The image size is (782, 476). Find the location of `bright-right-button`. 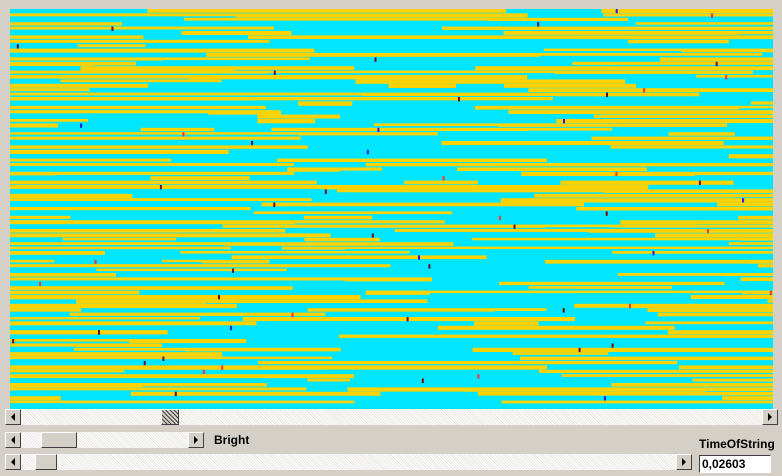

bright-right-button is located at coordinates (196, 440).